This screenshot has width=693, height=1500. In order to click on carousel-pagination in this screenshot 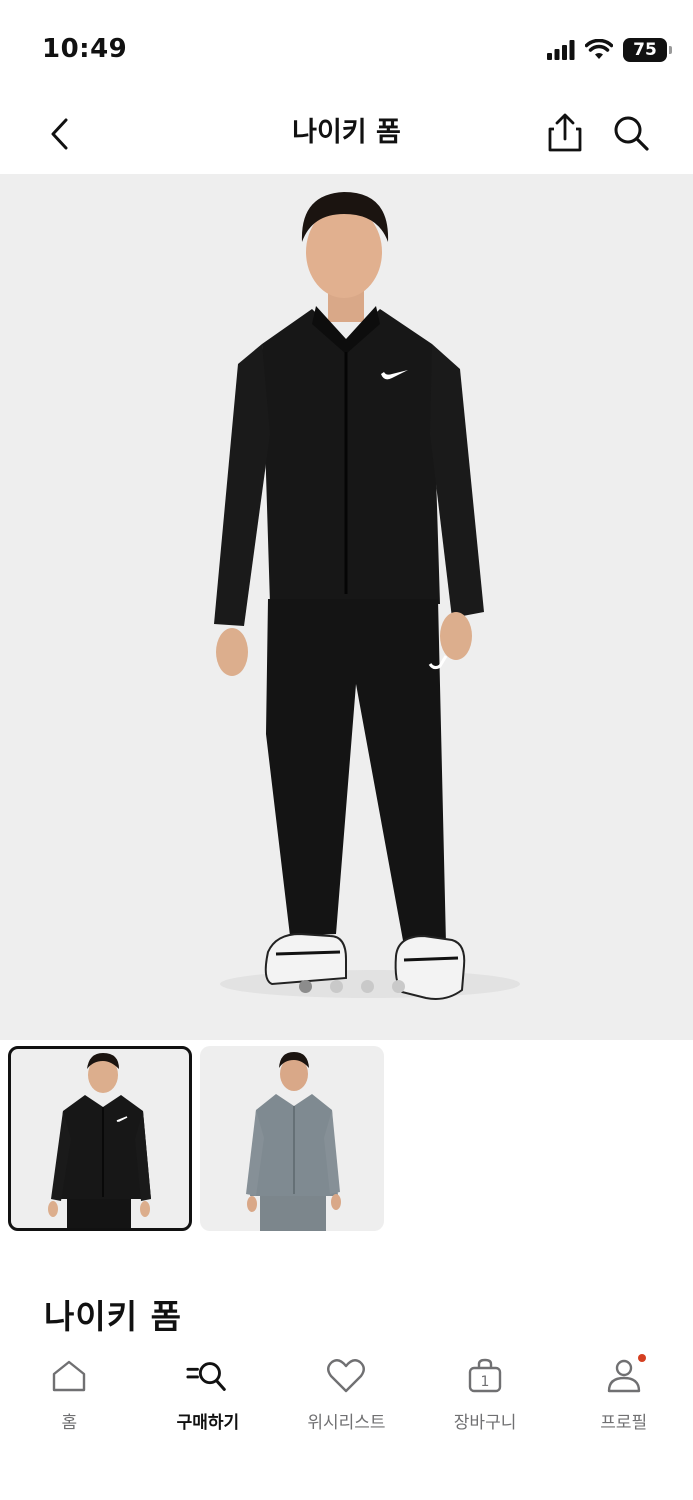, I will do `click(346, 986)`.